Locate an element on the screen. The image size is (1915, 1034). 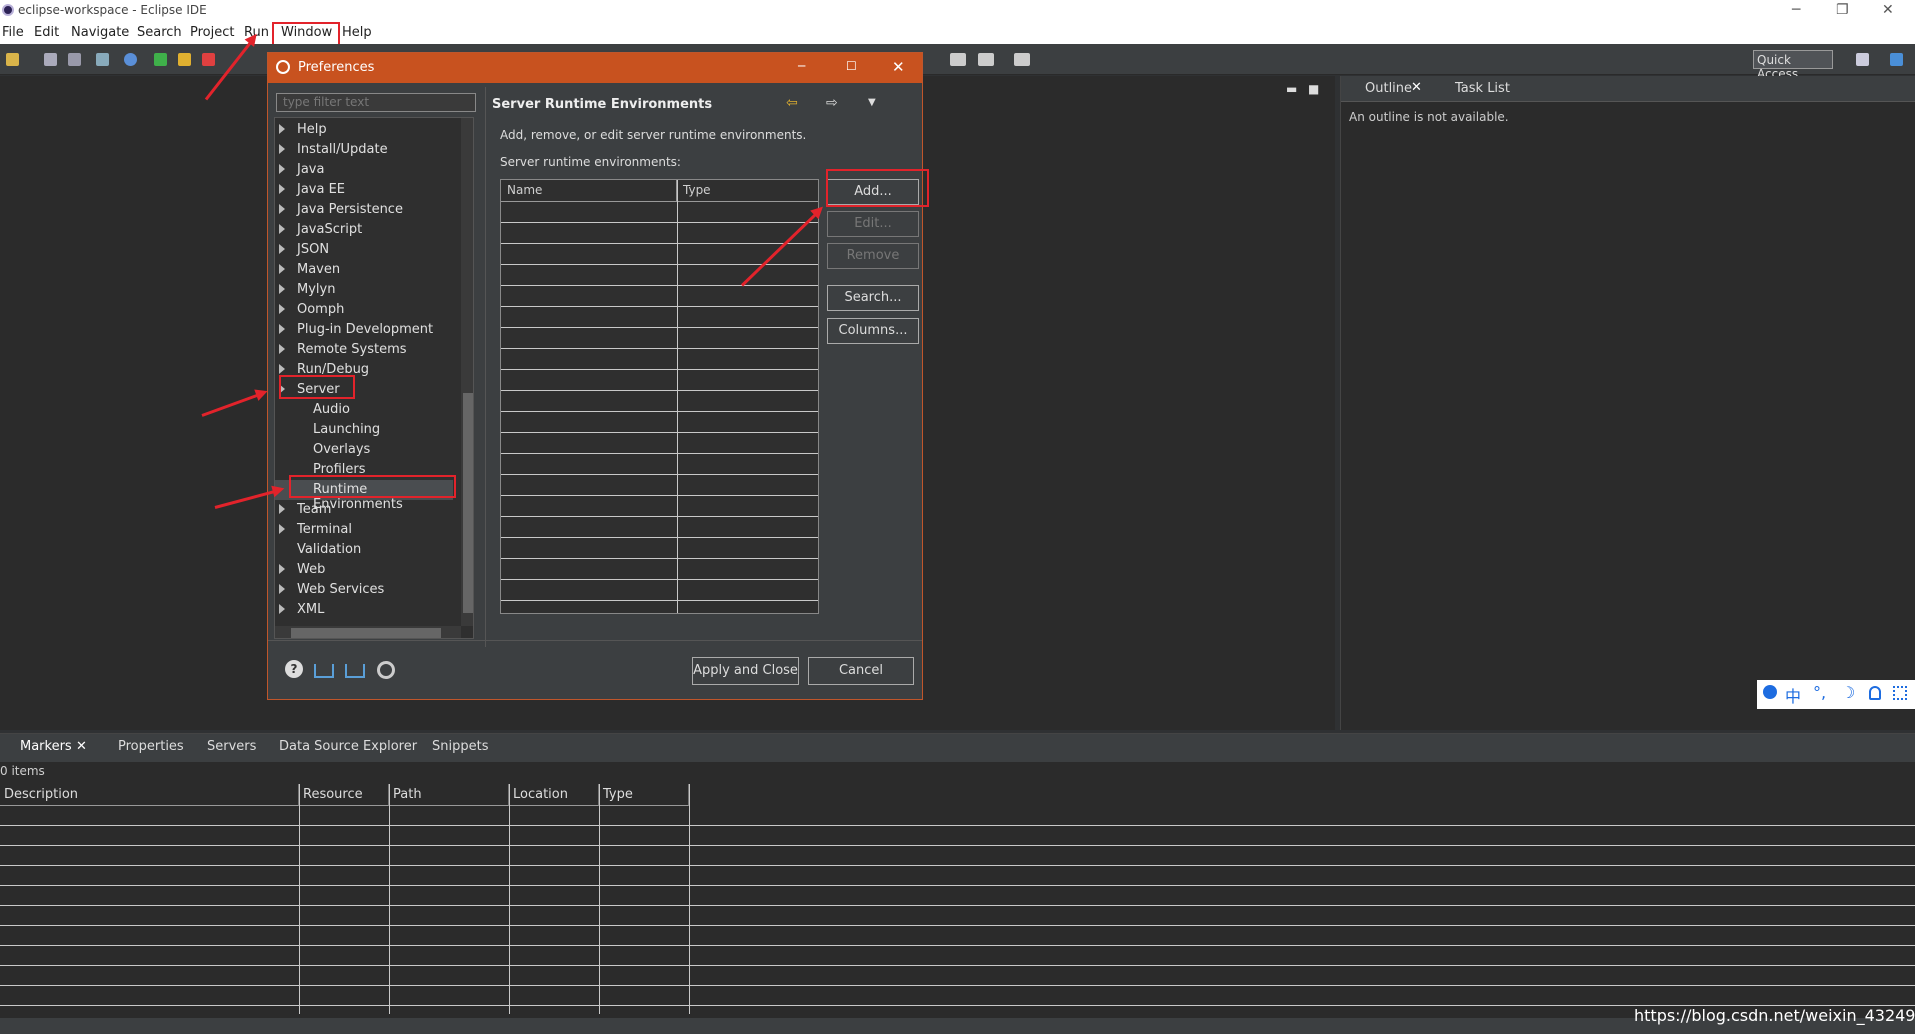
tab-task-list: Task List is located at coordinates (1482, 88).